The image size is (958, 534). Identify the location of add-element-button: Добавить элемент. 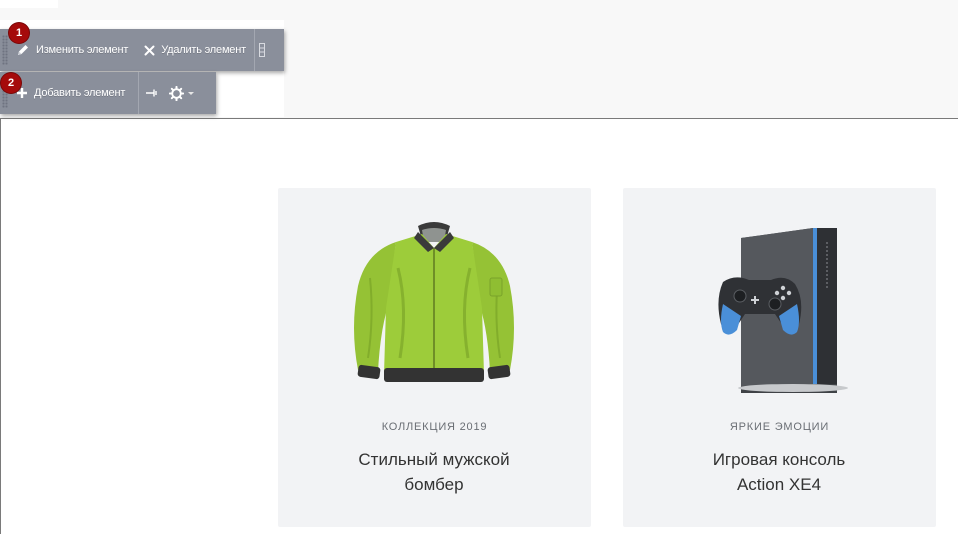
(73, 93).